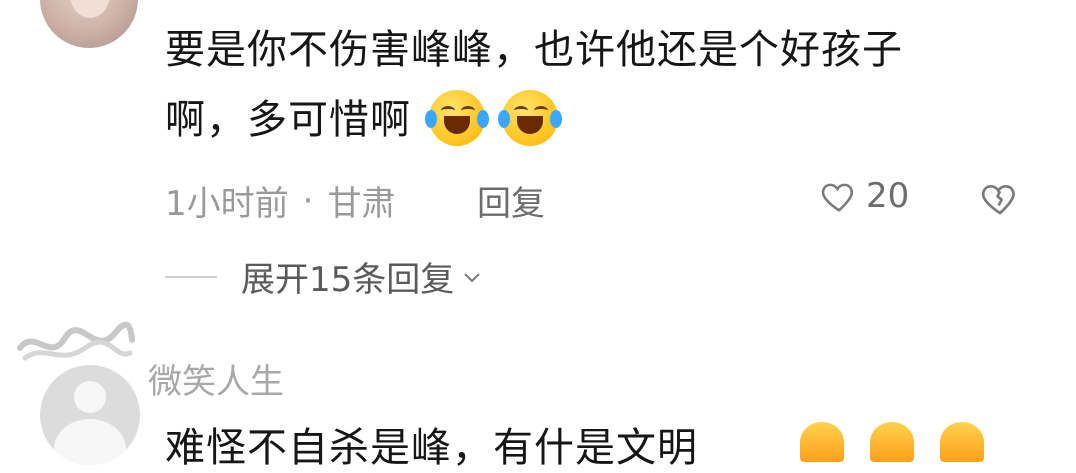 The image size is (1076, 473). Describe the element at coordinates (348, 280) in the screenshot. I see `expand-replies-label: 展开15条回复` at that location.